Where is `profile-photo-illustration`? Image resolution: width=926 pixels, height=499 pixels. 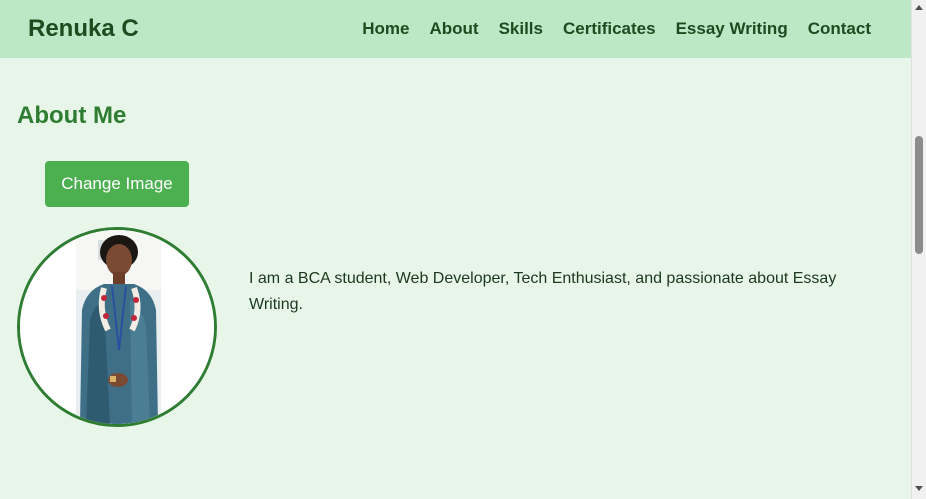
profile-photo-illustration is located at coordinates (117, 327).